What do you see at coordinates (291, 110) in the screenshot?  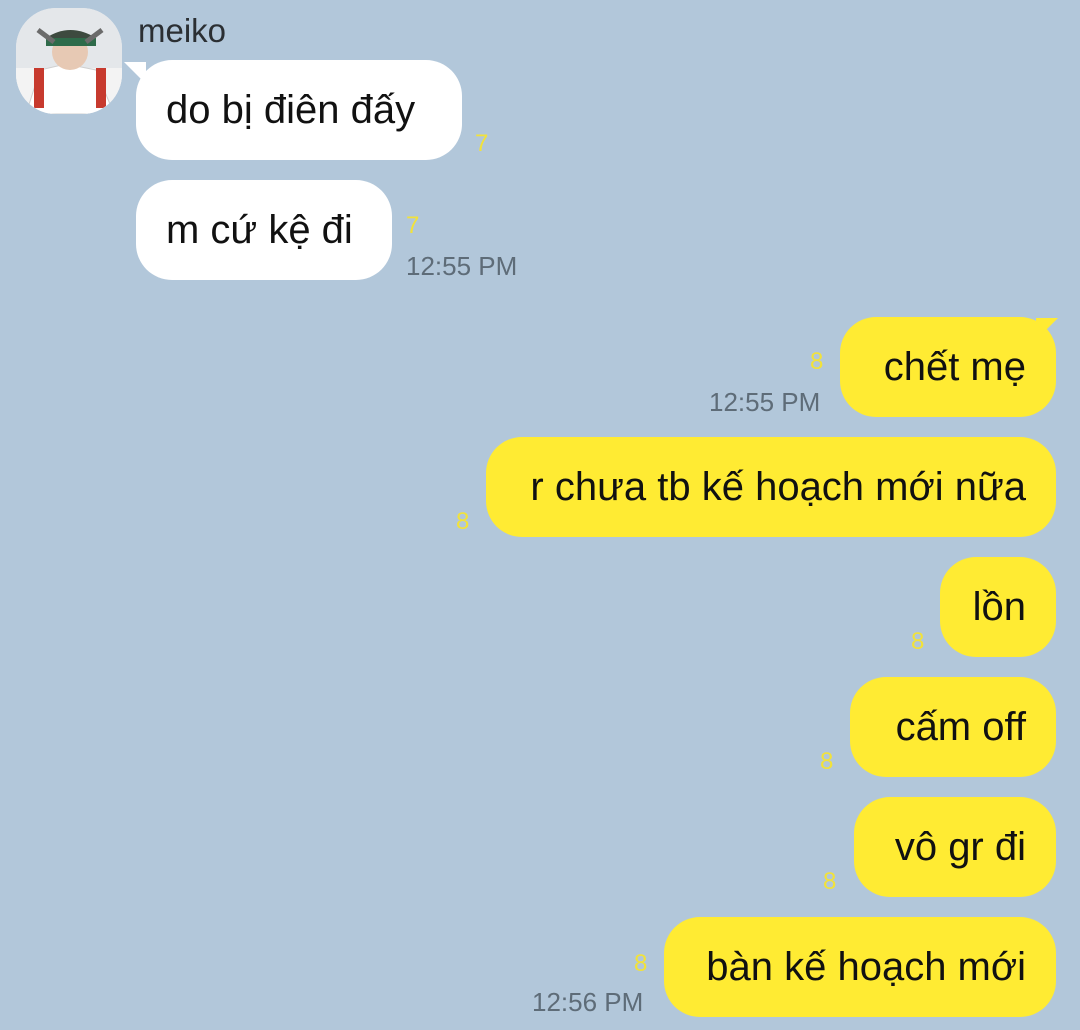 I see `message-text: do bị điên đấy` at bounding box center [291, 110].